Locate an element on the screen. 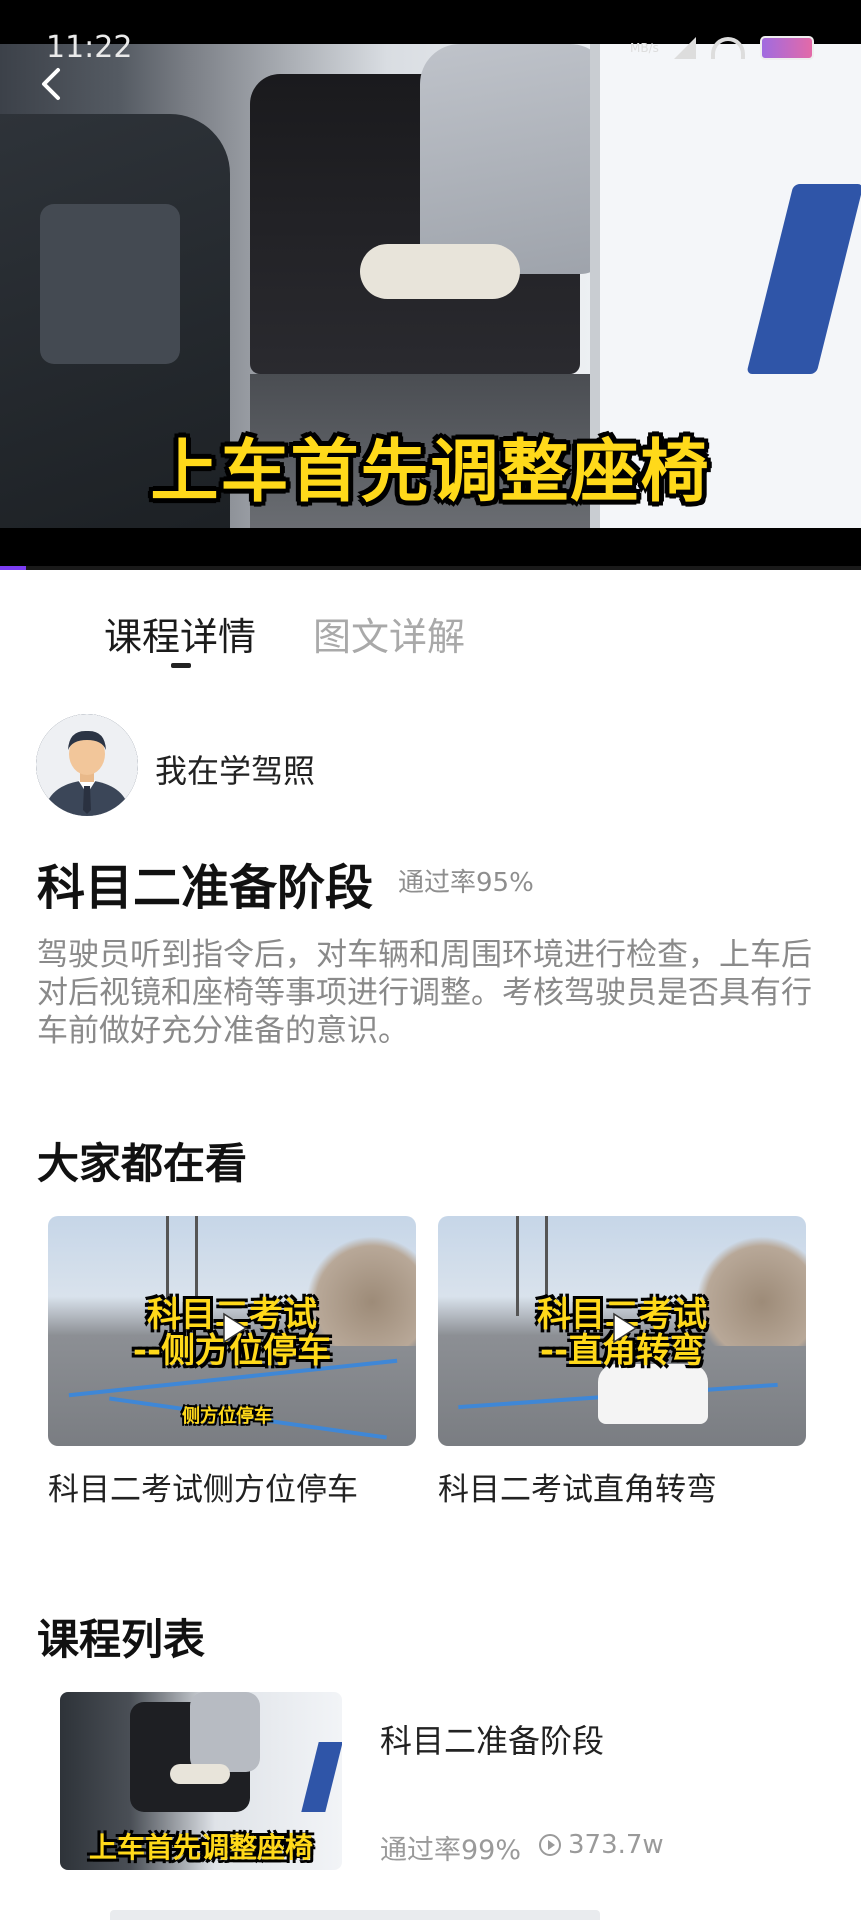 The height and width of the screenshot is (1920, 861). tab-active-indicator is located at coordinates (181, 665).